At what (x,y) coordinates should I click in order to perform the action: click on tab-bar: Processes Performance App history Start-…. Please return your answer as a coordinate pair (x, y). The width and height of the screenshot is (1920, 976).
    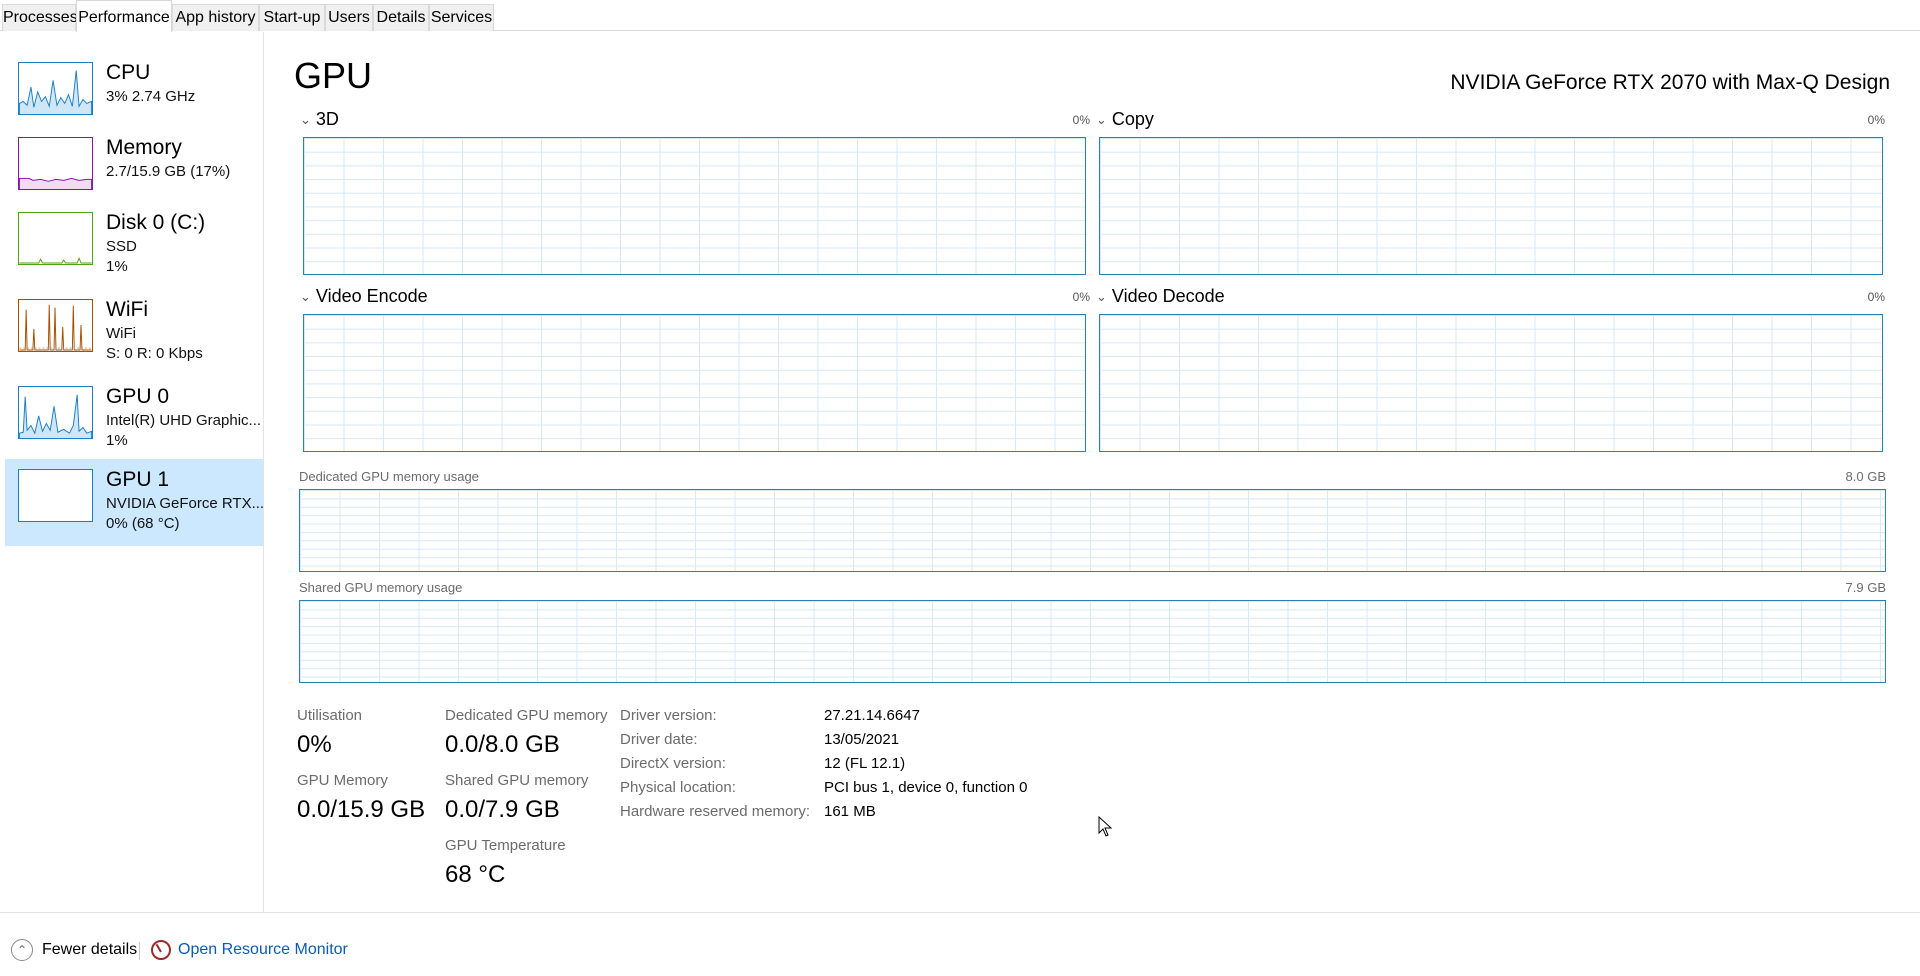
    Looking at the image, I should click on (960, 16).